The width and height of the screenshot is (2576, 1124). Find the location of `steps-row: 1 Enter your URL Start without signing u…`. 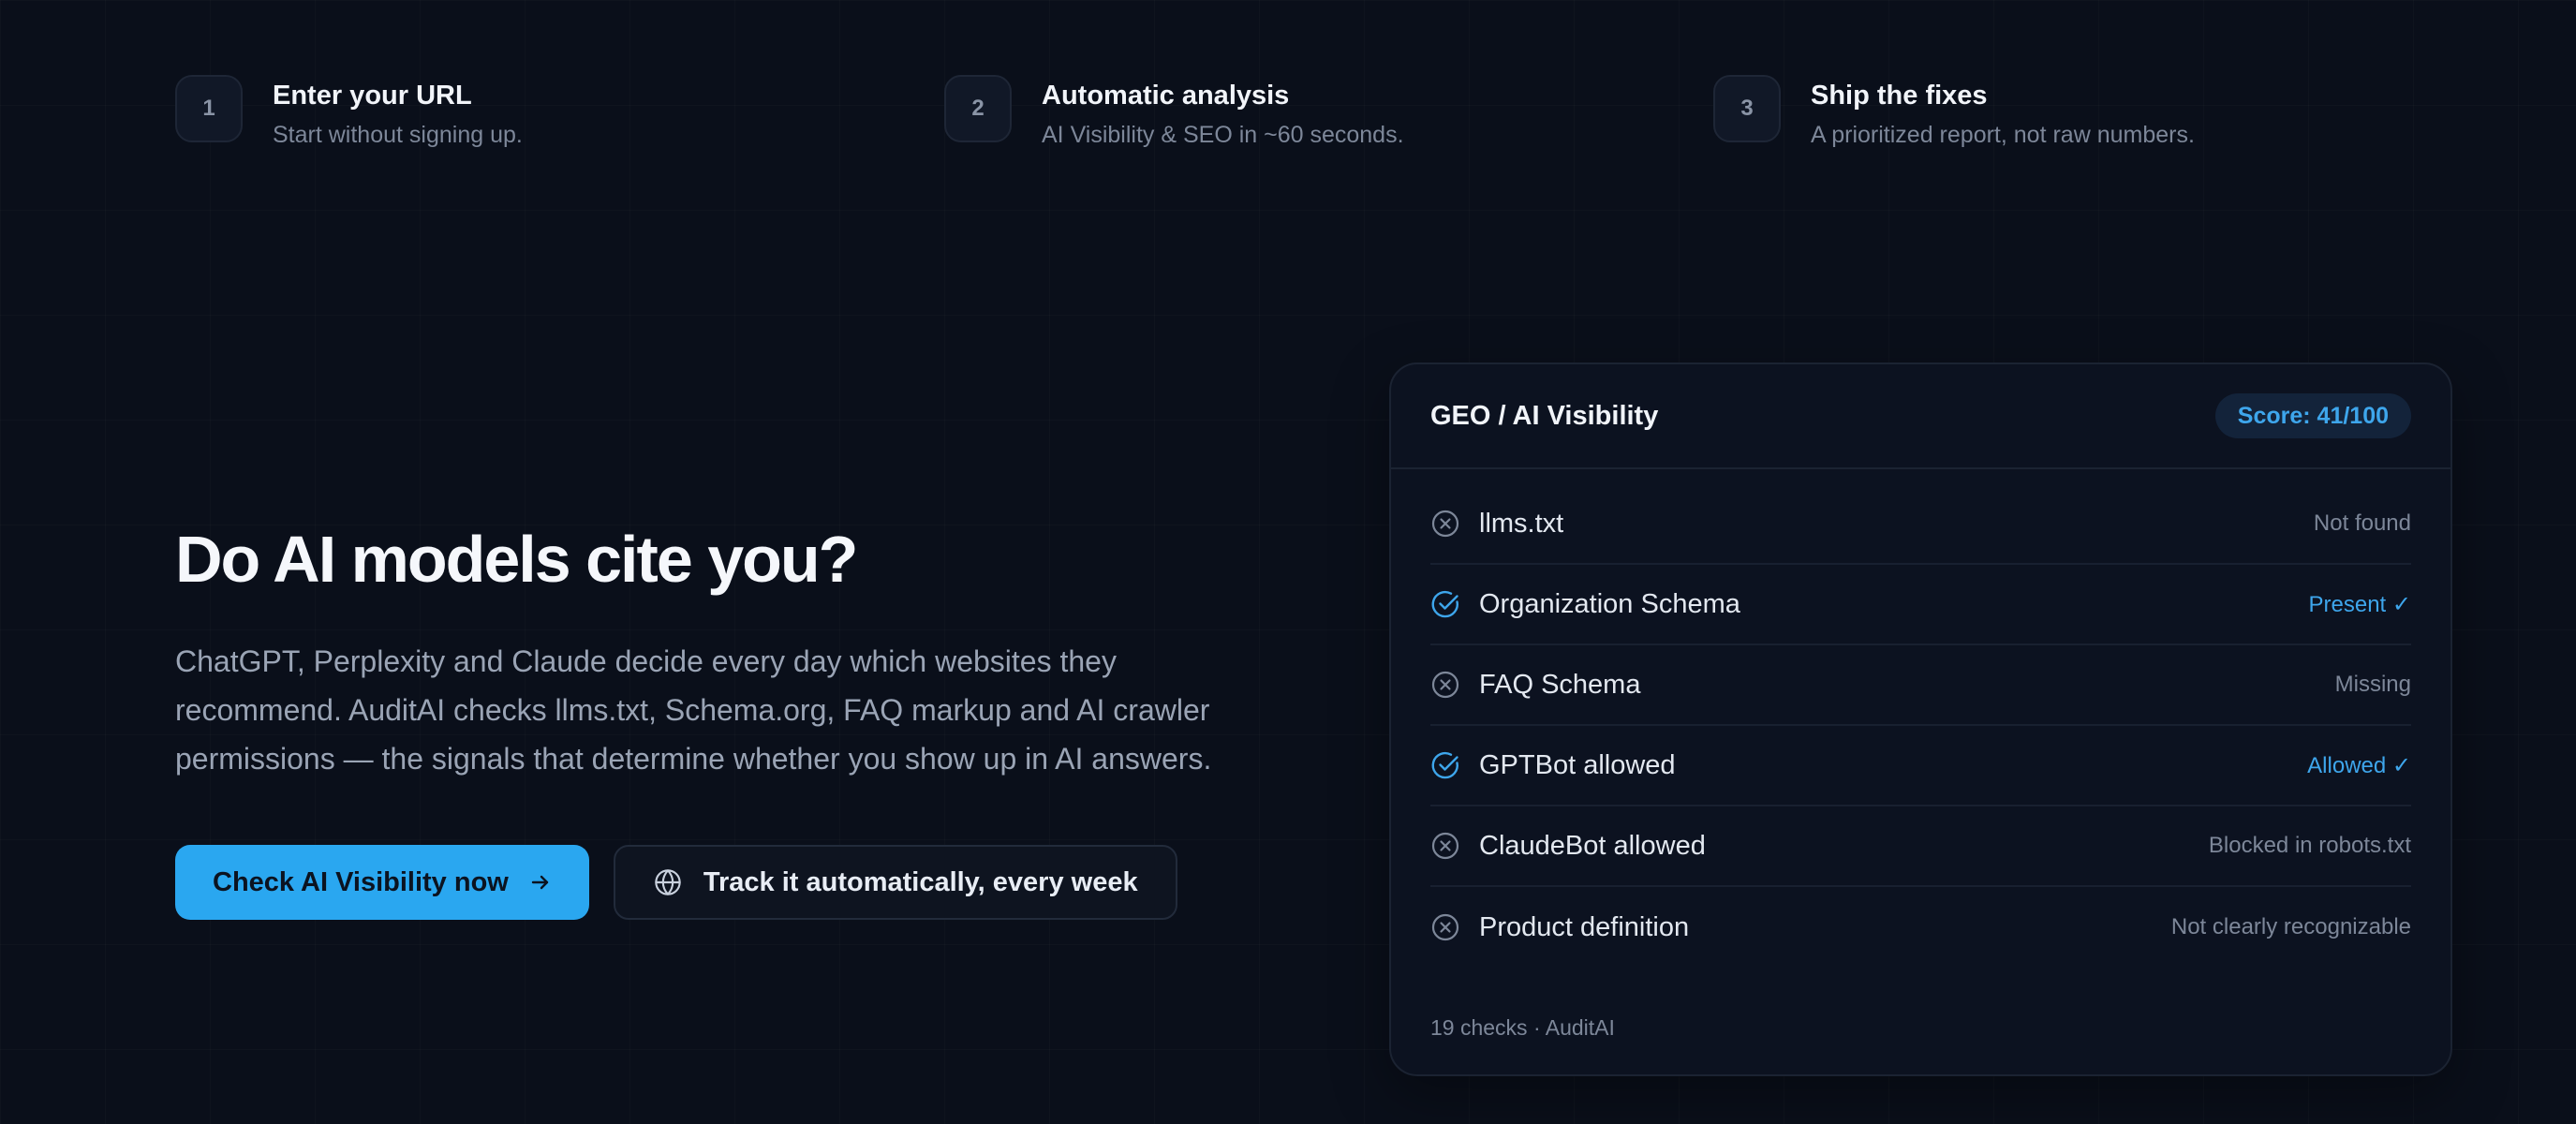

steps-row: 1 Enter your URL Start without signing u… is located at coordinates (1322, 112).